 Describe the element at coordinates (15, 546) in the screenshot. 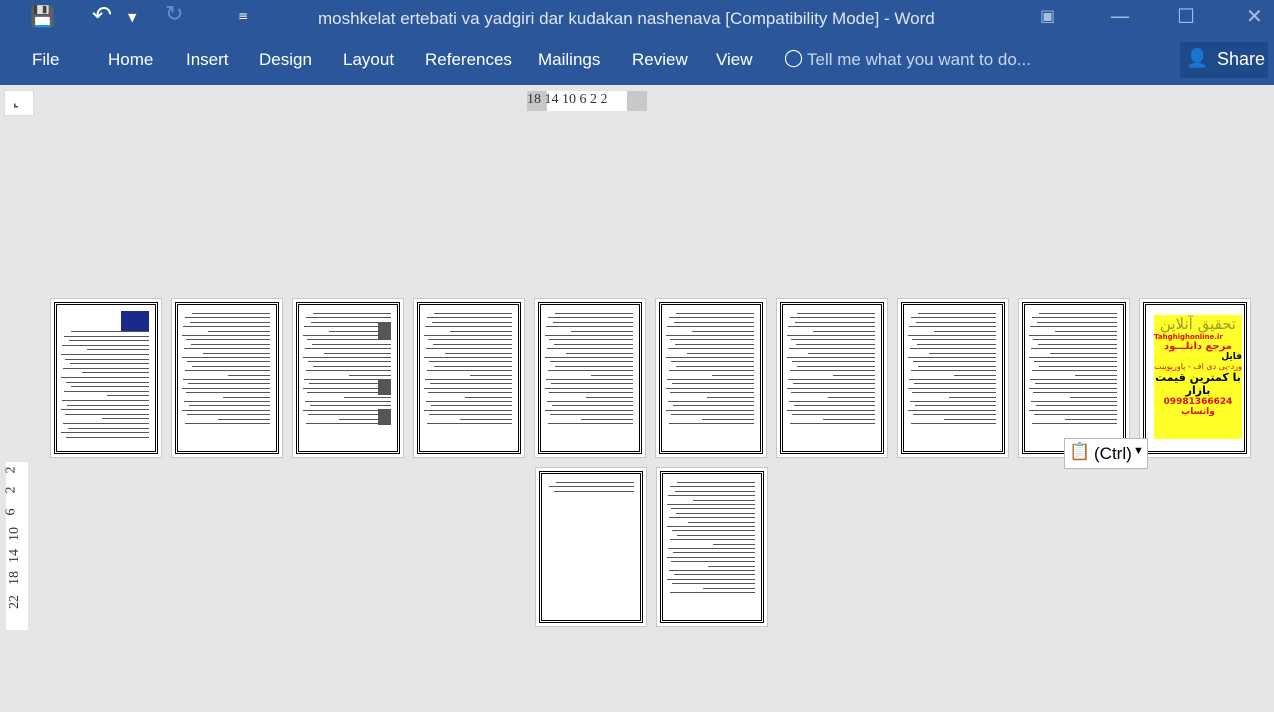

I see `vertical-ruler: 2 2 6 10 14 18 22` at that location.